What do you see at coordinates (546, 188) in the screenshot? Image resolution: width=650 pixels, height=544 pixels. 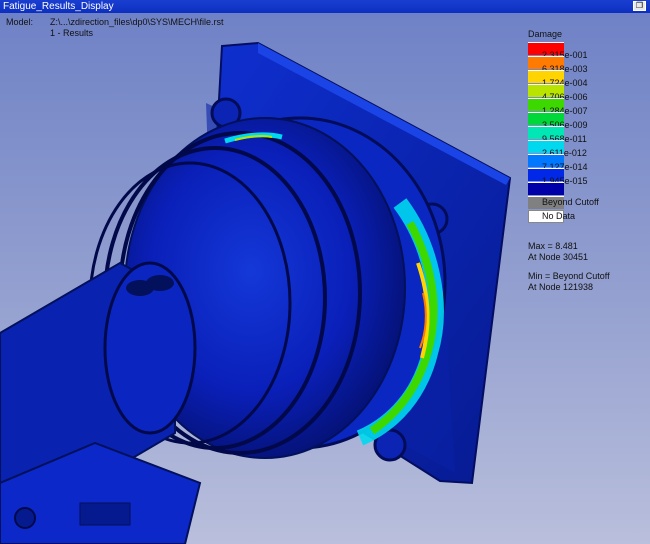 I see `legend-swatch` at bounding box center [546, 188].